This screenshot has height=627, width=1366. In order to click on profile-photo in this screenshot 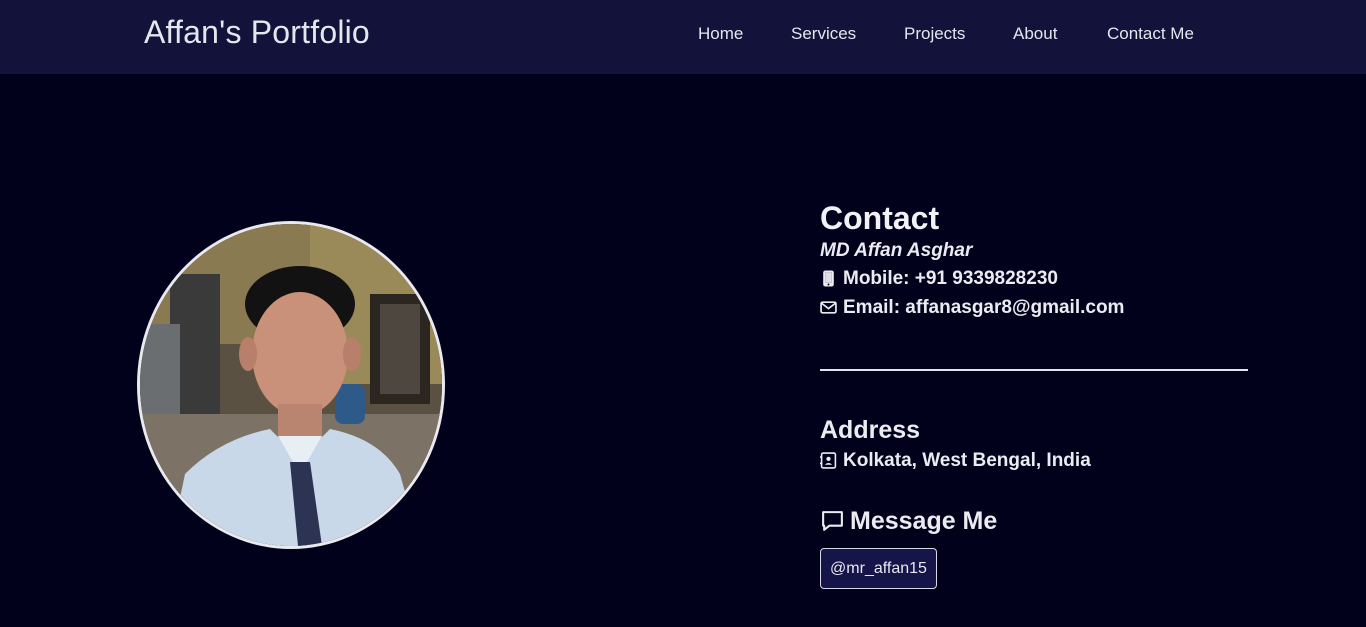, I will do `click(291, 385)`.